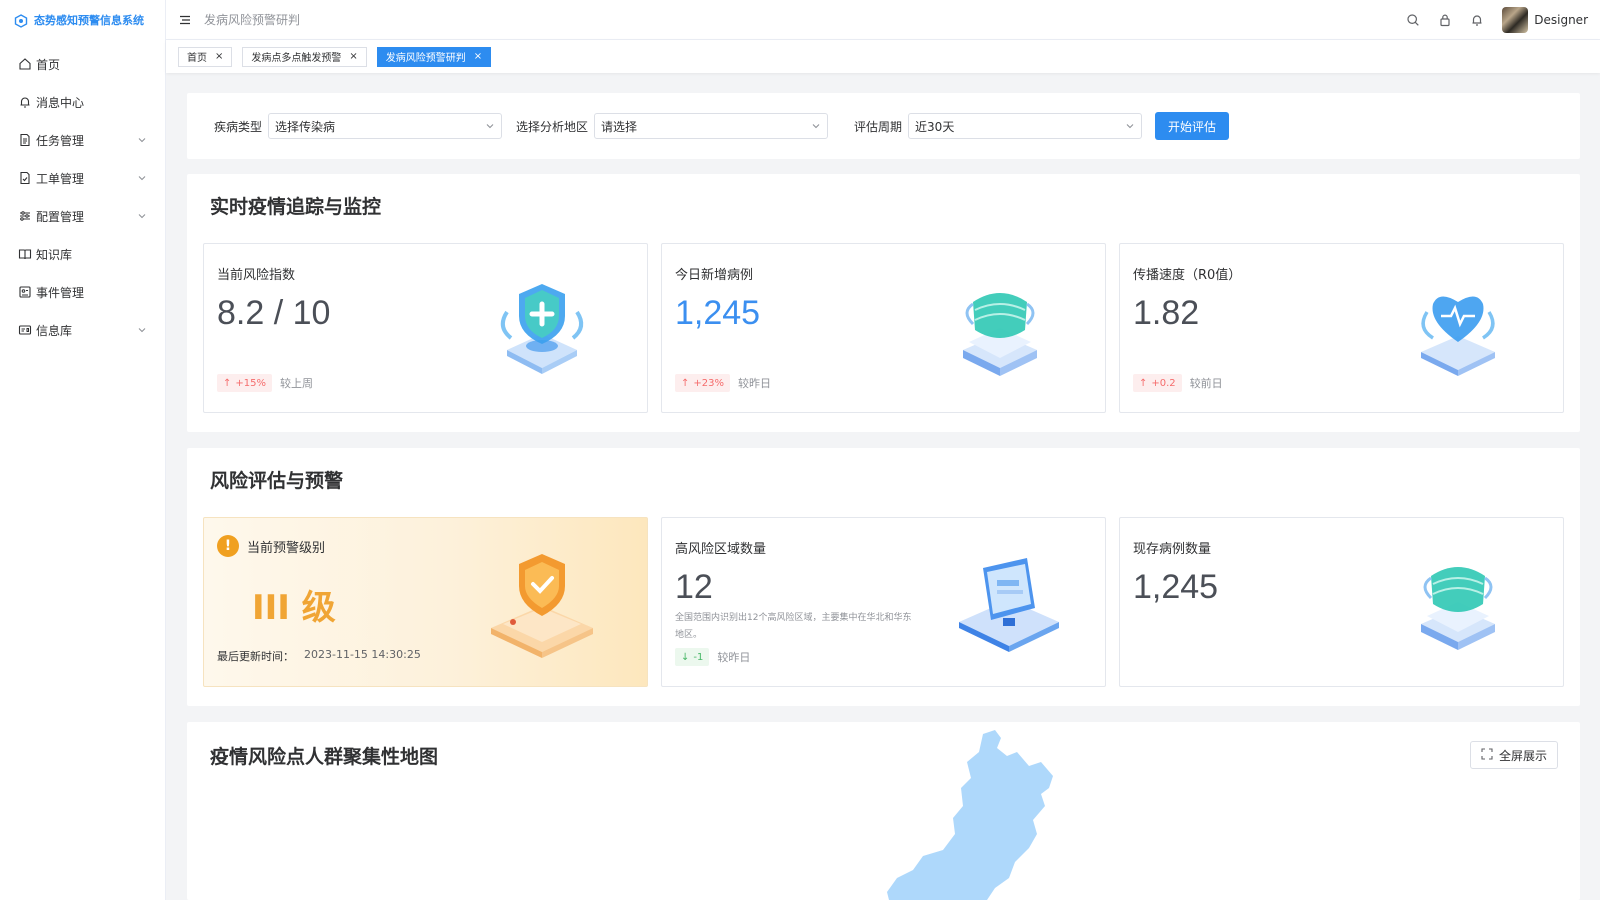  I want to click on risk-index-value: 8.2 / 10, so click(274, 313).